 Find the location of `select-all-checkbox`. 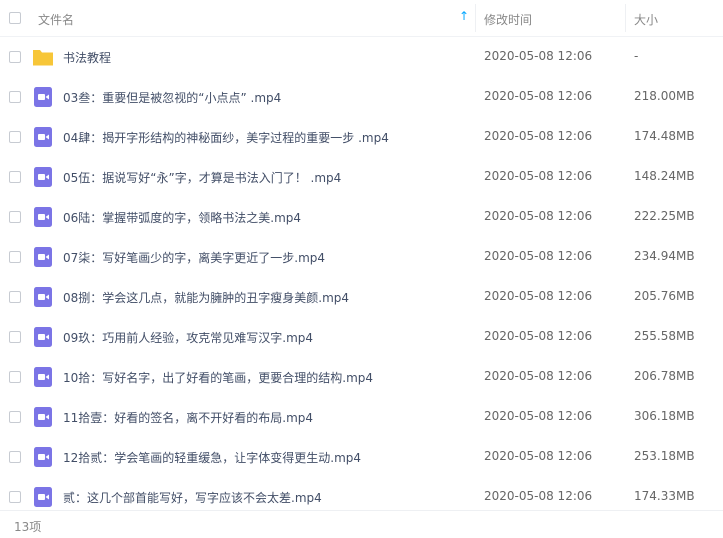

select-all-checkbox is located at coordinates (15, 18).